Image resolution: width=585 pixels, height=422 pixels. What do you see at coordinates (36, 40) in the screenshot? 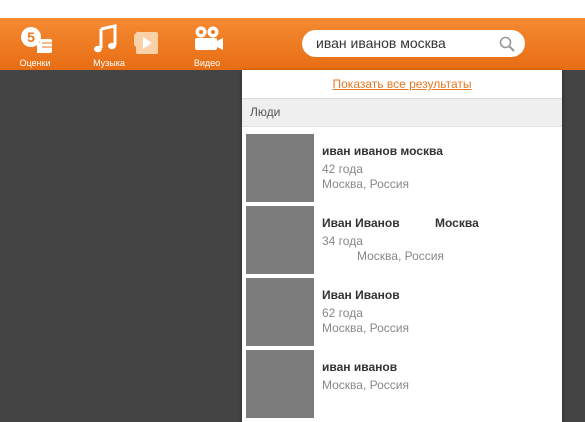
I see `thumbs-up-five-icon: 5` at bounding box center [36, 40].